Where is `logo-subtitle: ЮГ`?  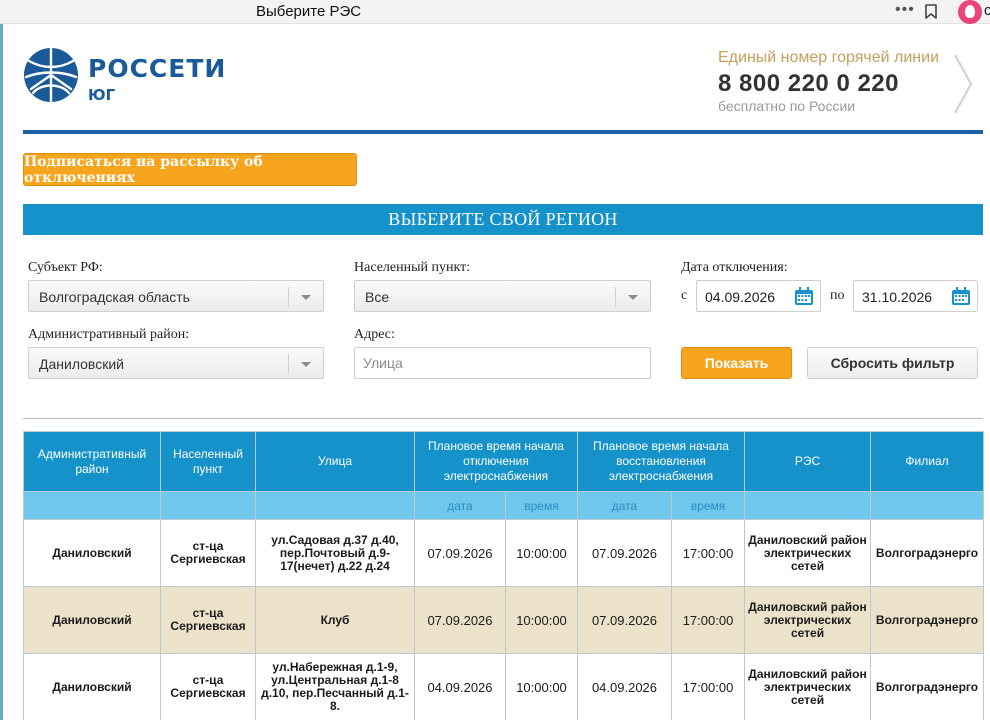 logo-subtitle: ЮГ is located at coordinates (102, 95).